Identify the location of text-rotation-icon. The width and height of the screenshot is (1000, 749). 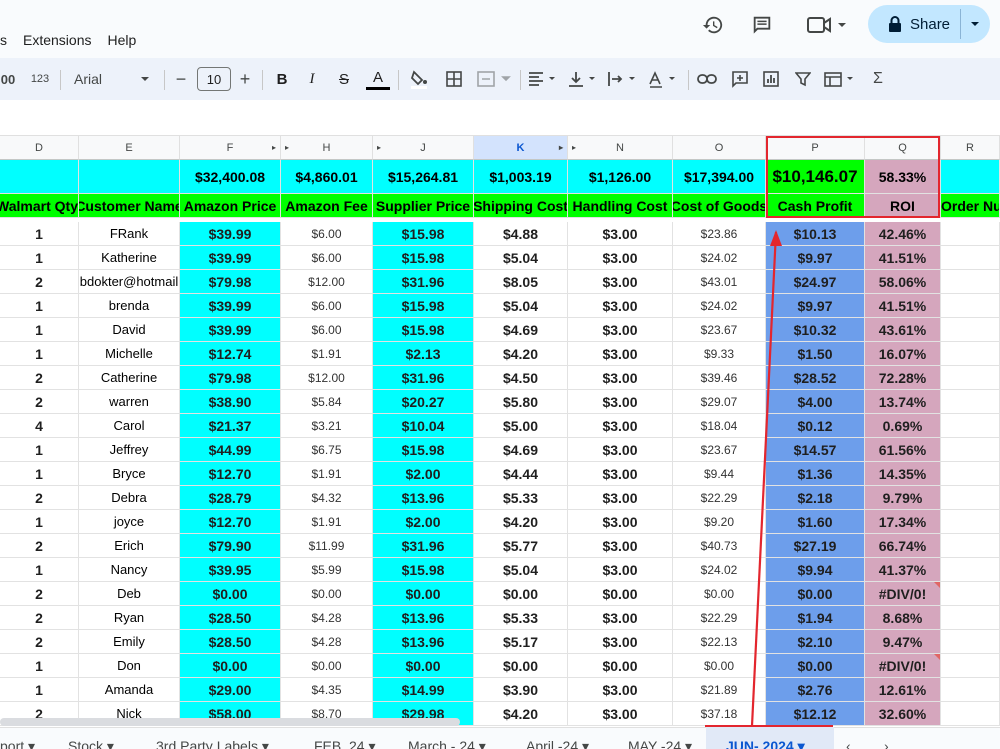
(663, 79).